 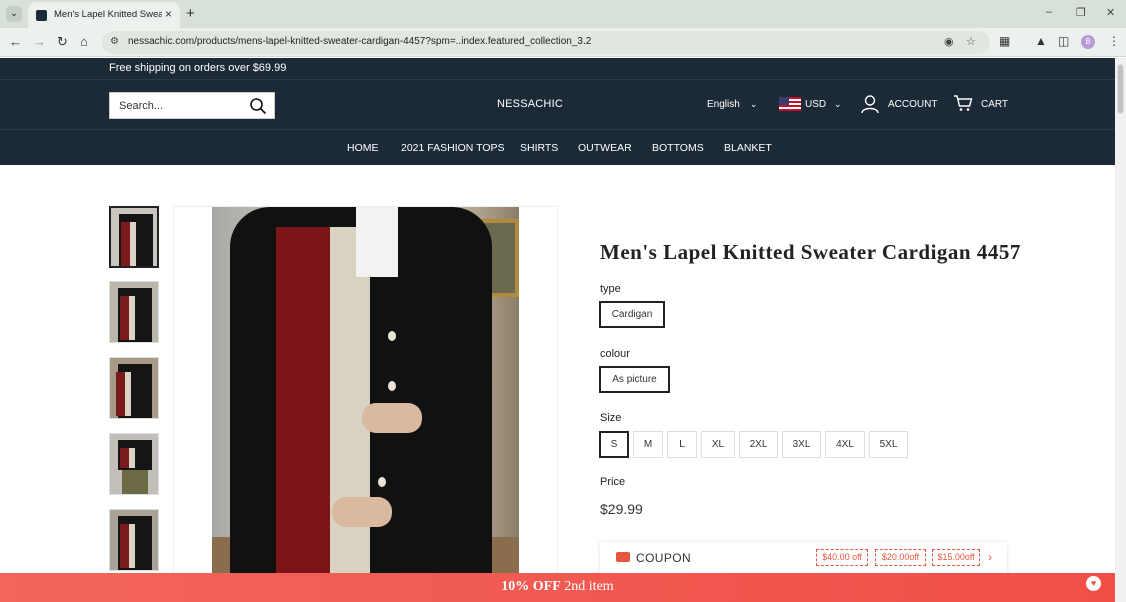 What do you see at coordinates (995, 104) in the screenshot?
I see `cart-label: CART` at bounding box center [995, 104].